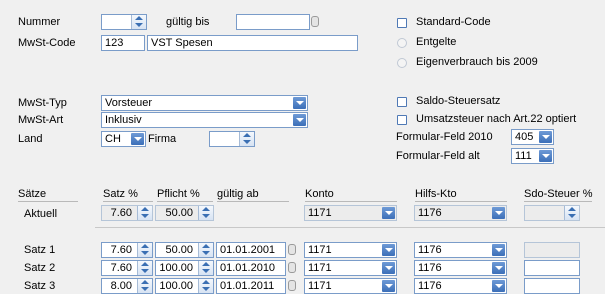 The height and width of the screenshot is (294, 605). What do you see at coordinates (458, 101) in the screenshot?
I see `saldo-steuersatz-label: Saldo-Steuersatz` at bounding box center [458, 101].